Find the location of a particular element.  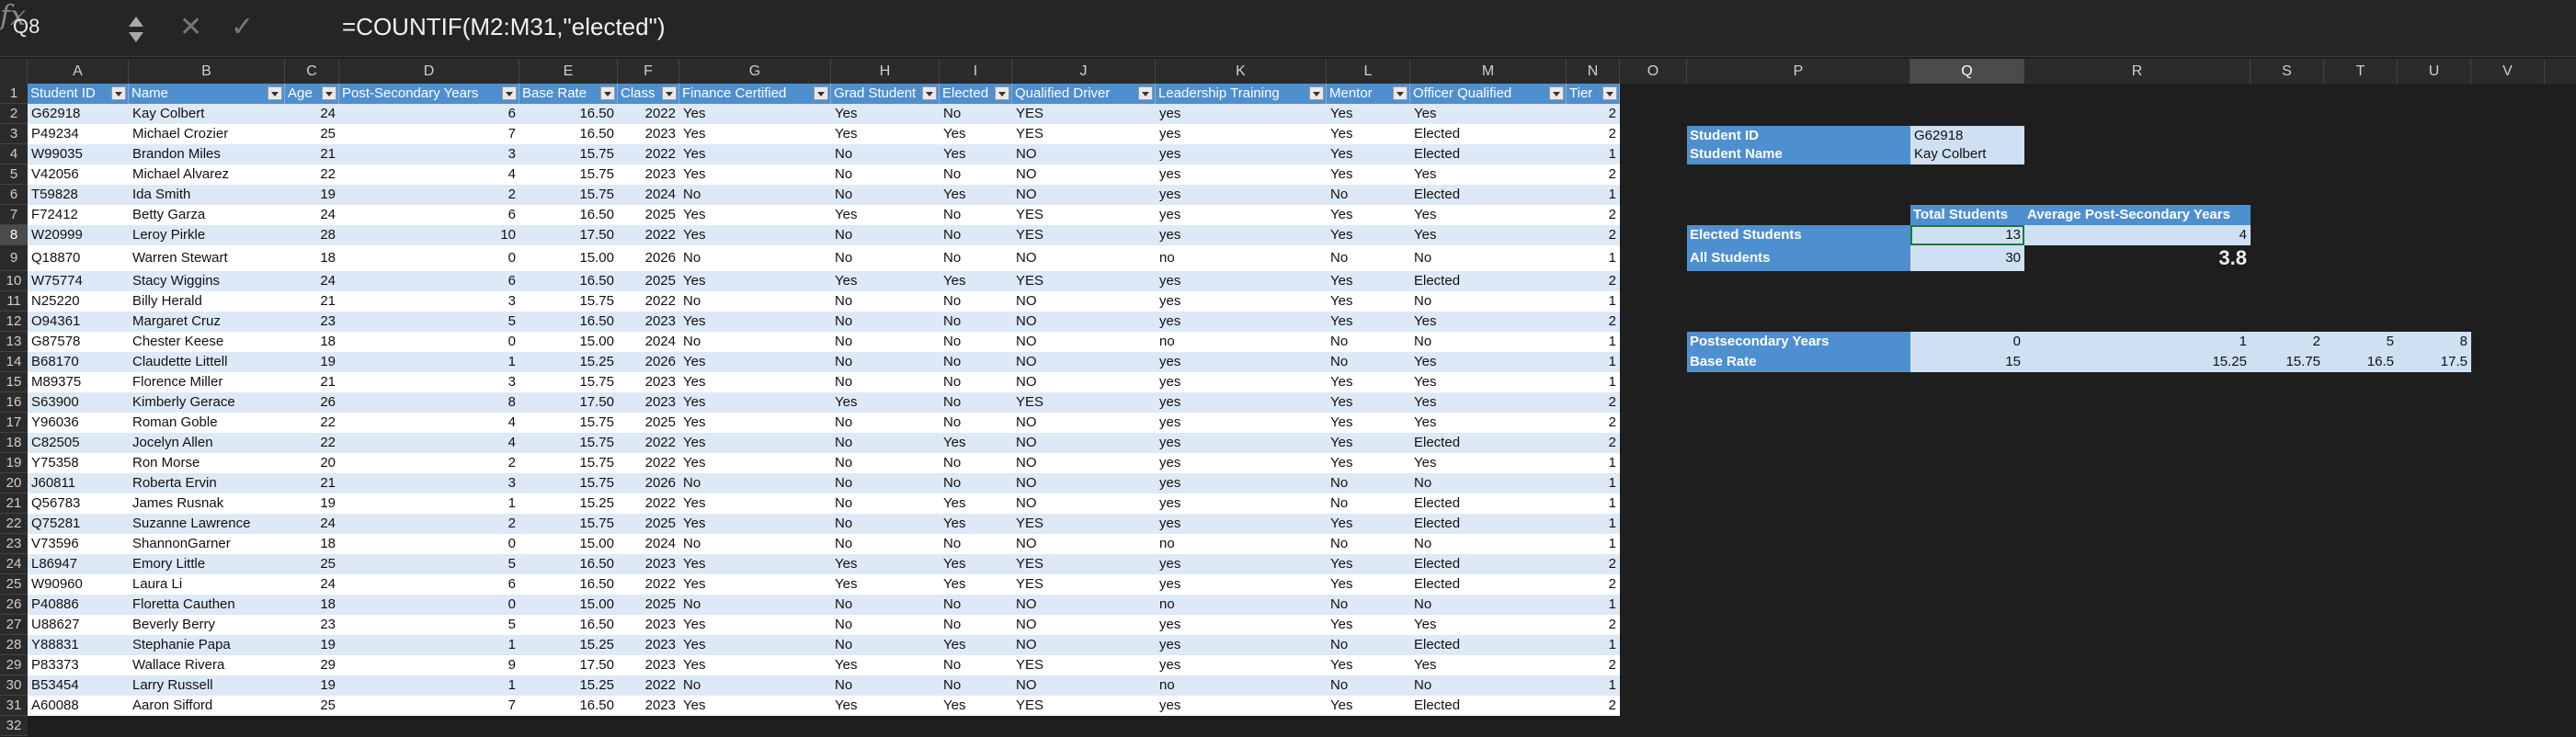

table-cell: 3 is located at coordinates (429, 483).